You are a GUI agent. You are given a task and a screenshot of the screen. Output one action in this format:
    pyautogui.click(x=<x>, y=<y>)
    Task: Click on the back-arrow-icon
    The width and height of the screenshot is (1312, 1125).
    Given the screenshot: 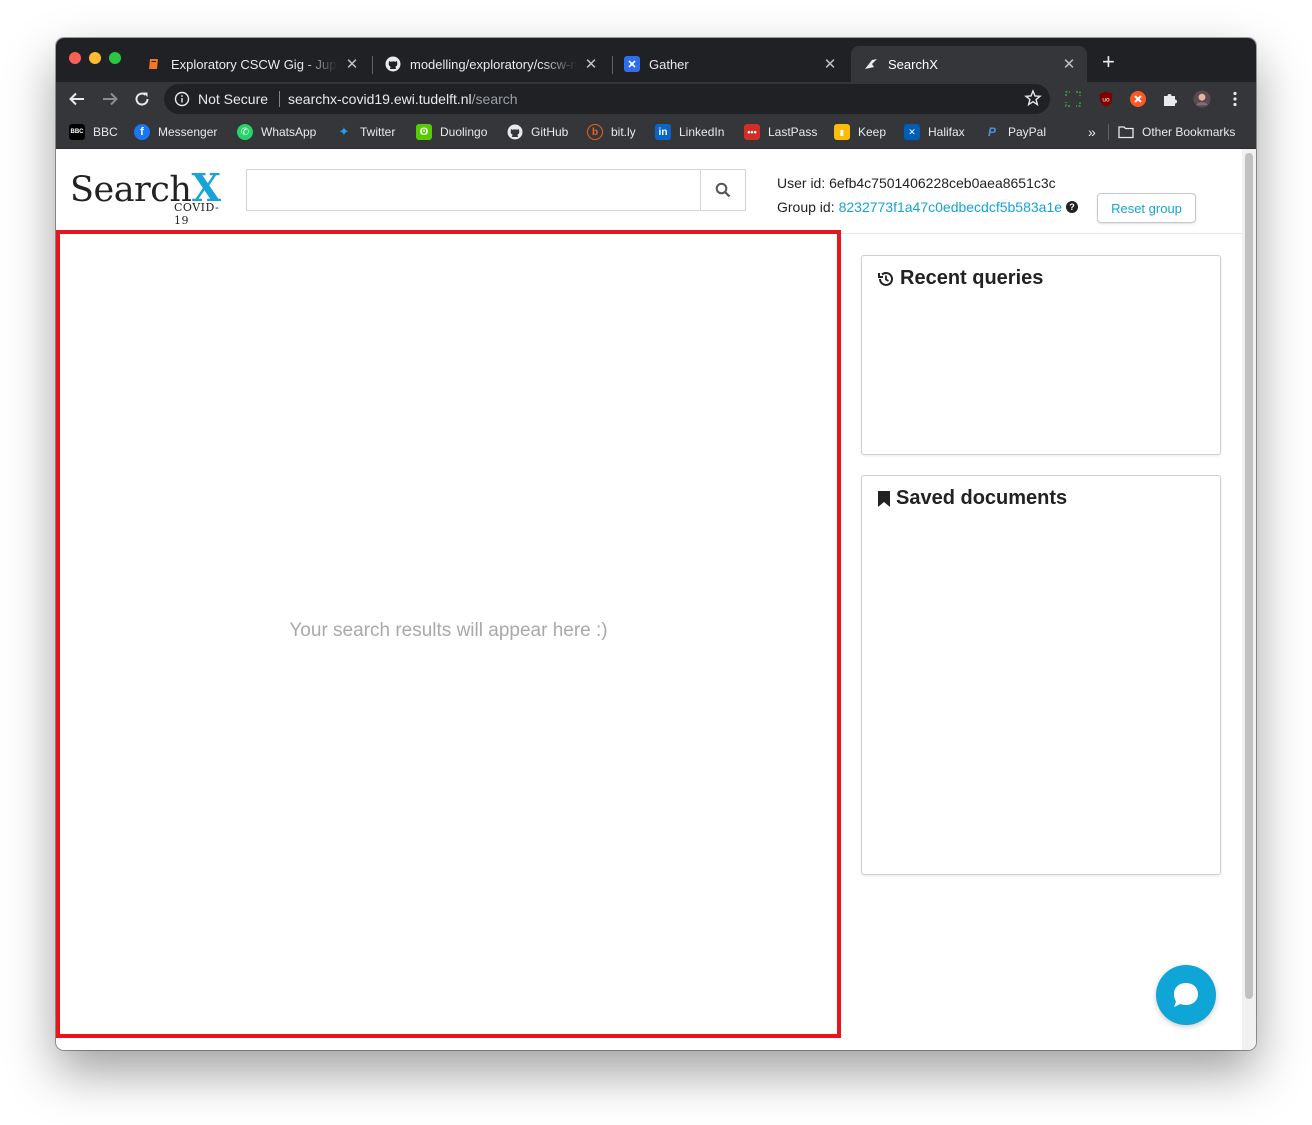 What is the action you would take?
    pyautogui.click(x=76, y=99)
    